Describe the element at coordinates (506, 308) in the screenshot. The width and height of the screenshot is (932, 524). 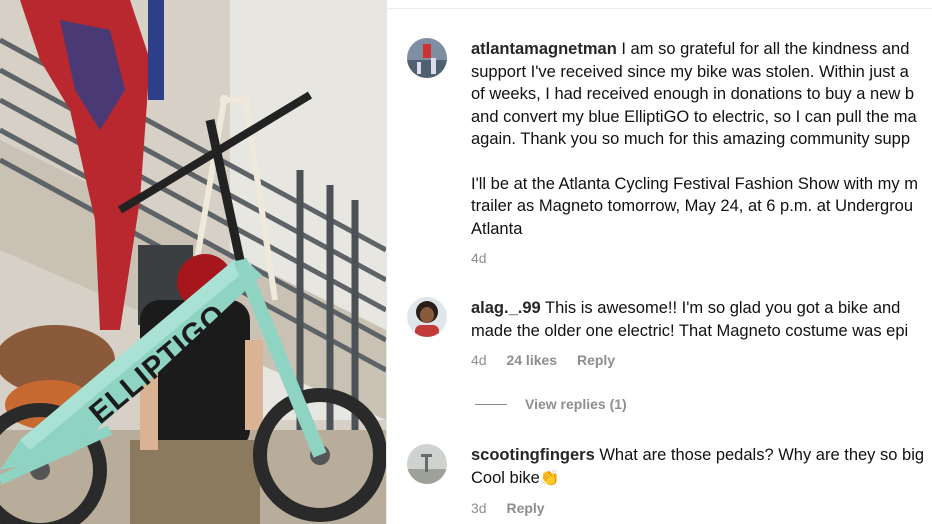
I see `comment-username: alag._.99` at that location.